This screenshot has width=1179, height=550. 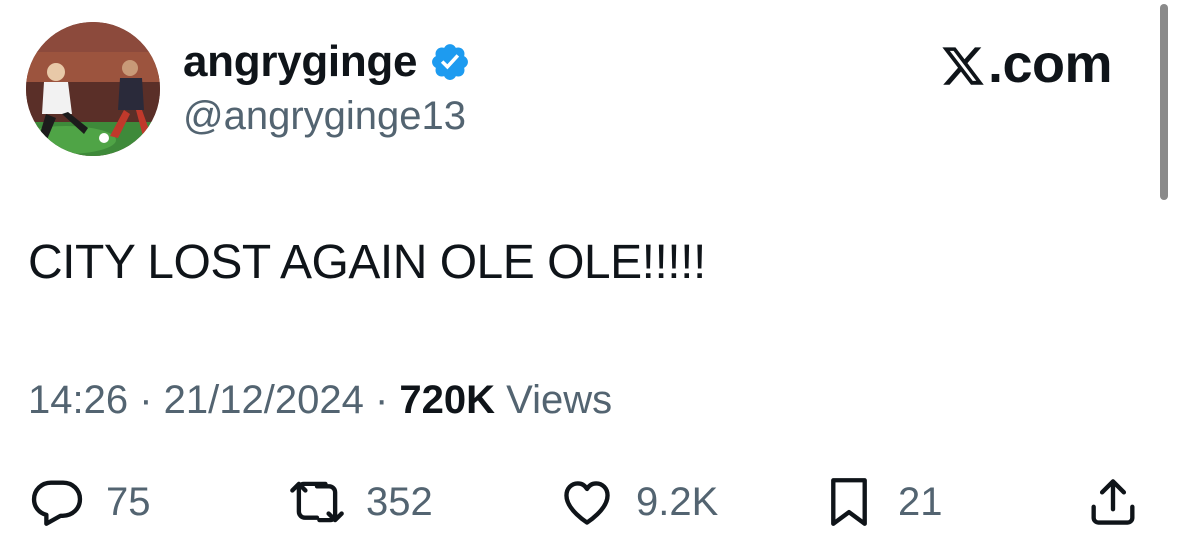 I want to click on action-bar: 75 352 9.2K 21, so click(x=589, y=502).